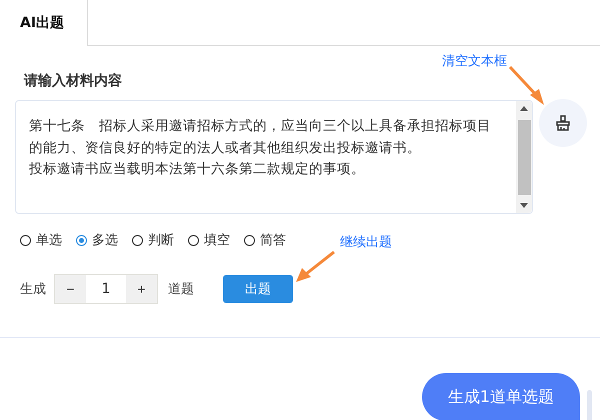  What do you see at coordinates (73, 81) in the screenshot?
I see `section-heading: 请输入材料内容` at bounding box center [73, 81].